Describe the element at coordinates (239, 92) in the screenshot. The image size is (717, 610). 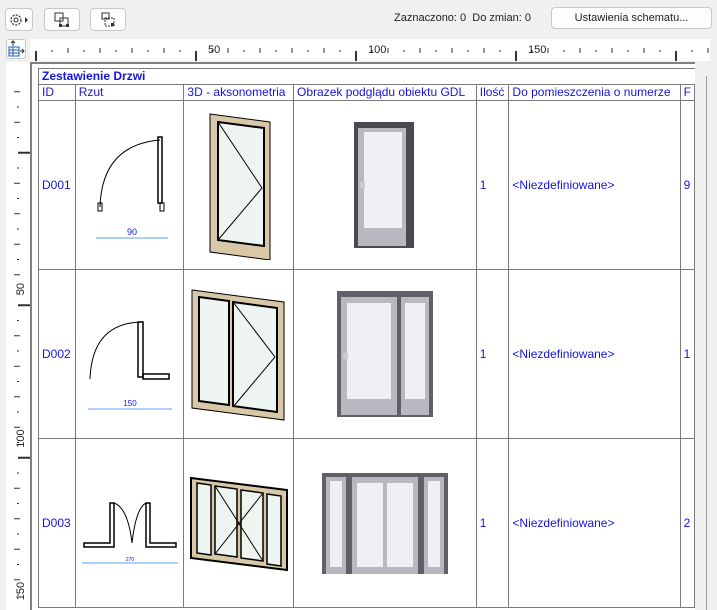
I see `column-header: 3D - aksonometria` at that location.